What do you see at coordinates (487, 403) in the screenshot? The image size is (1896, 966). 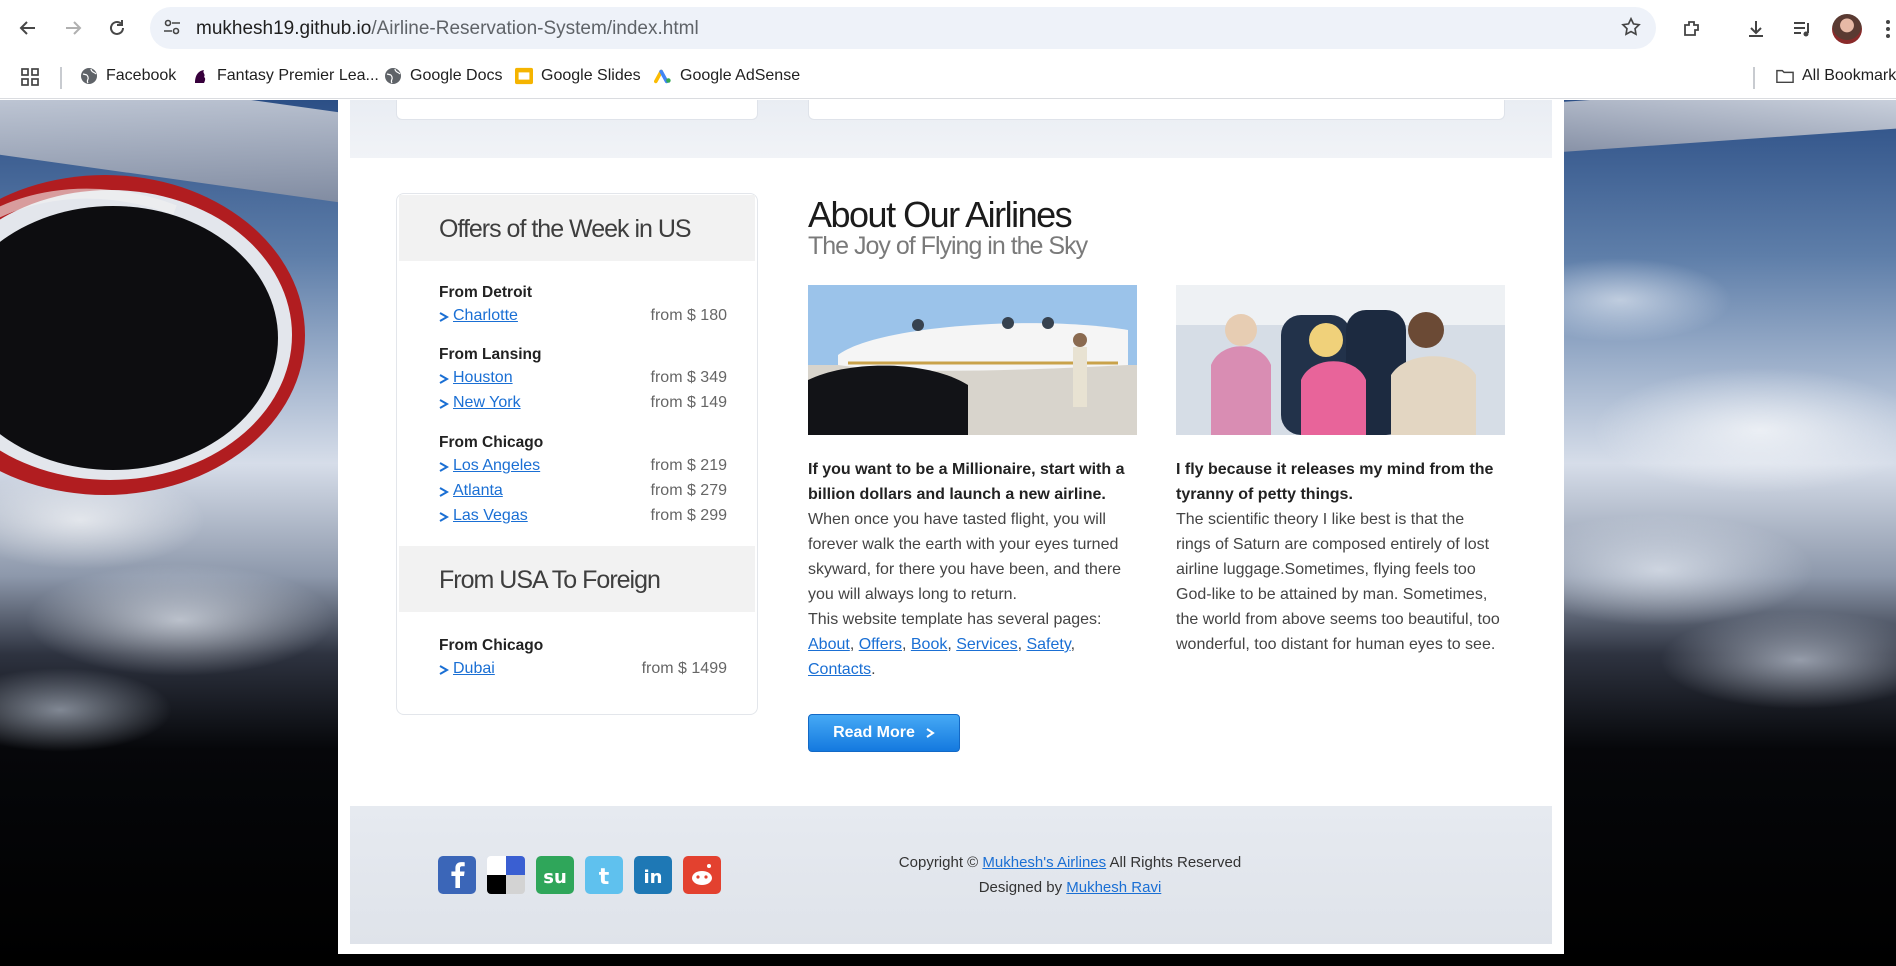 I see `offer-destination-link: New York` at bounding box center [487, 403].